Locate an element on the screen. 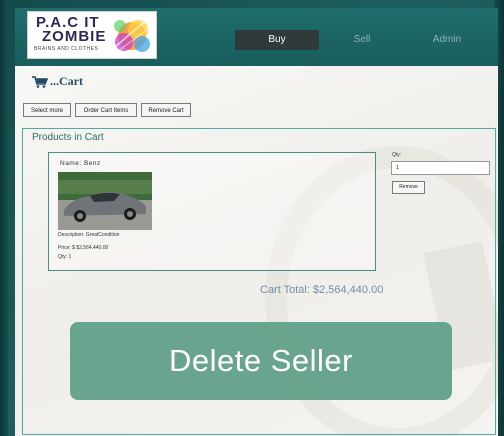 The width and height of the screenshot is (504, 436). nav-admin: Admin is located at coordinates (447, 40).